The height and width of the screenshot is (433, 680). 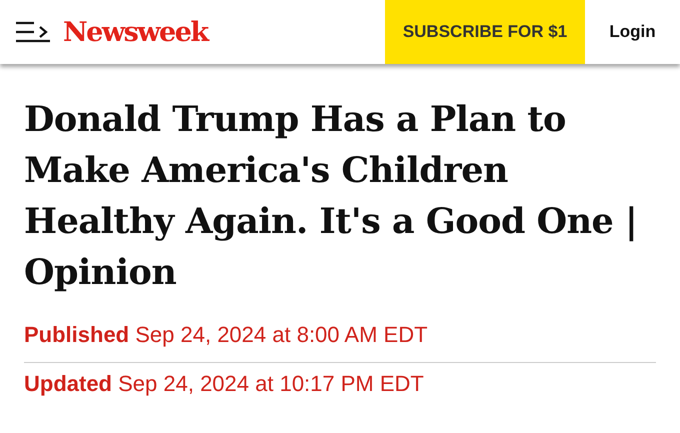 What do you see at coordinates (632, 32) in the screenshot?
I see `login-button: Login` at bounding box center [632, 32].